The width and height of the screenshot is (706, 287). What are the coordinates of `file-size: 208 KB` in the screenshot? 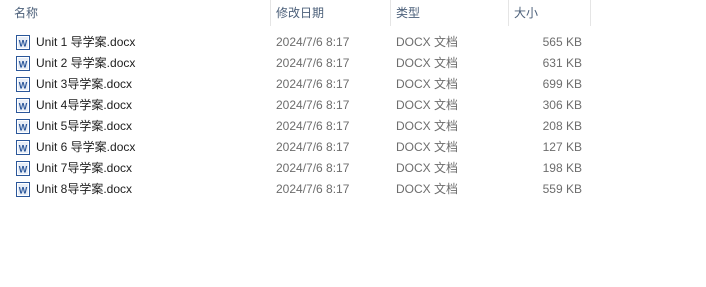 It's located at (562, 126).